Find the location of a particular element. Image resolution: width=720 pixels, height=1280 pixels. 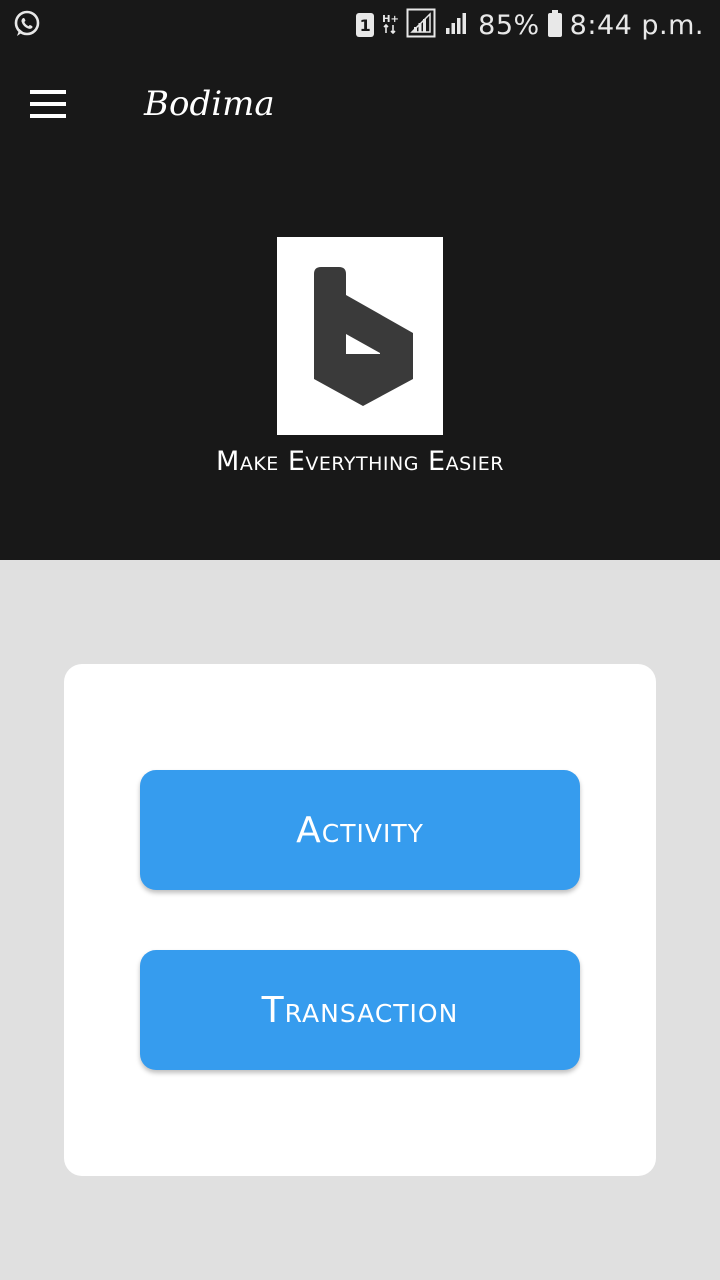

clock-time: 8:44 p.m. is located at coordinates (636, 25).